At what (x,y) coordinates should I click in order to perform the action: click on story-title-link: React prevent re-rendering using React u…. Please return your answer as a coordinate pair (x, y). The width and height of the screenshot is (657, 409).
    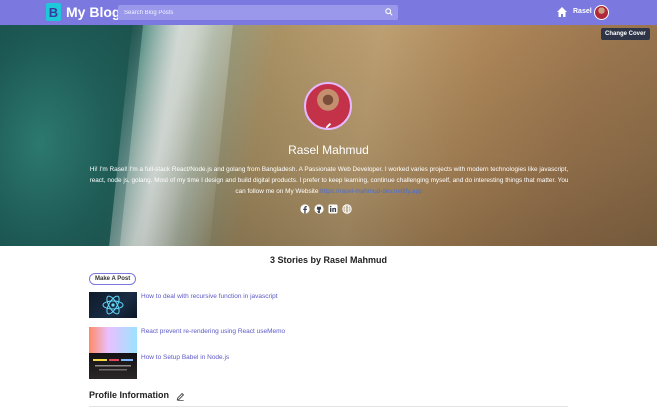
    Looking at the image, I should click on (213, 331).